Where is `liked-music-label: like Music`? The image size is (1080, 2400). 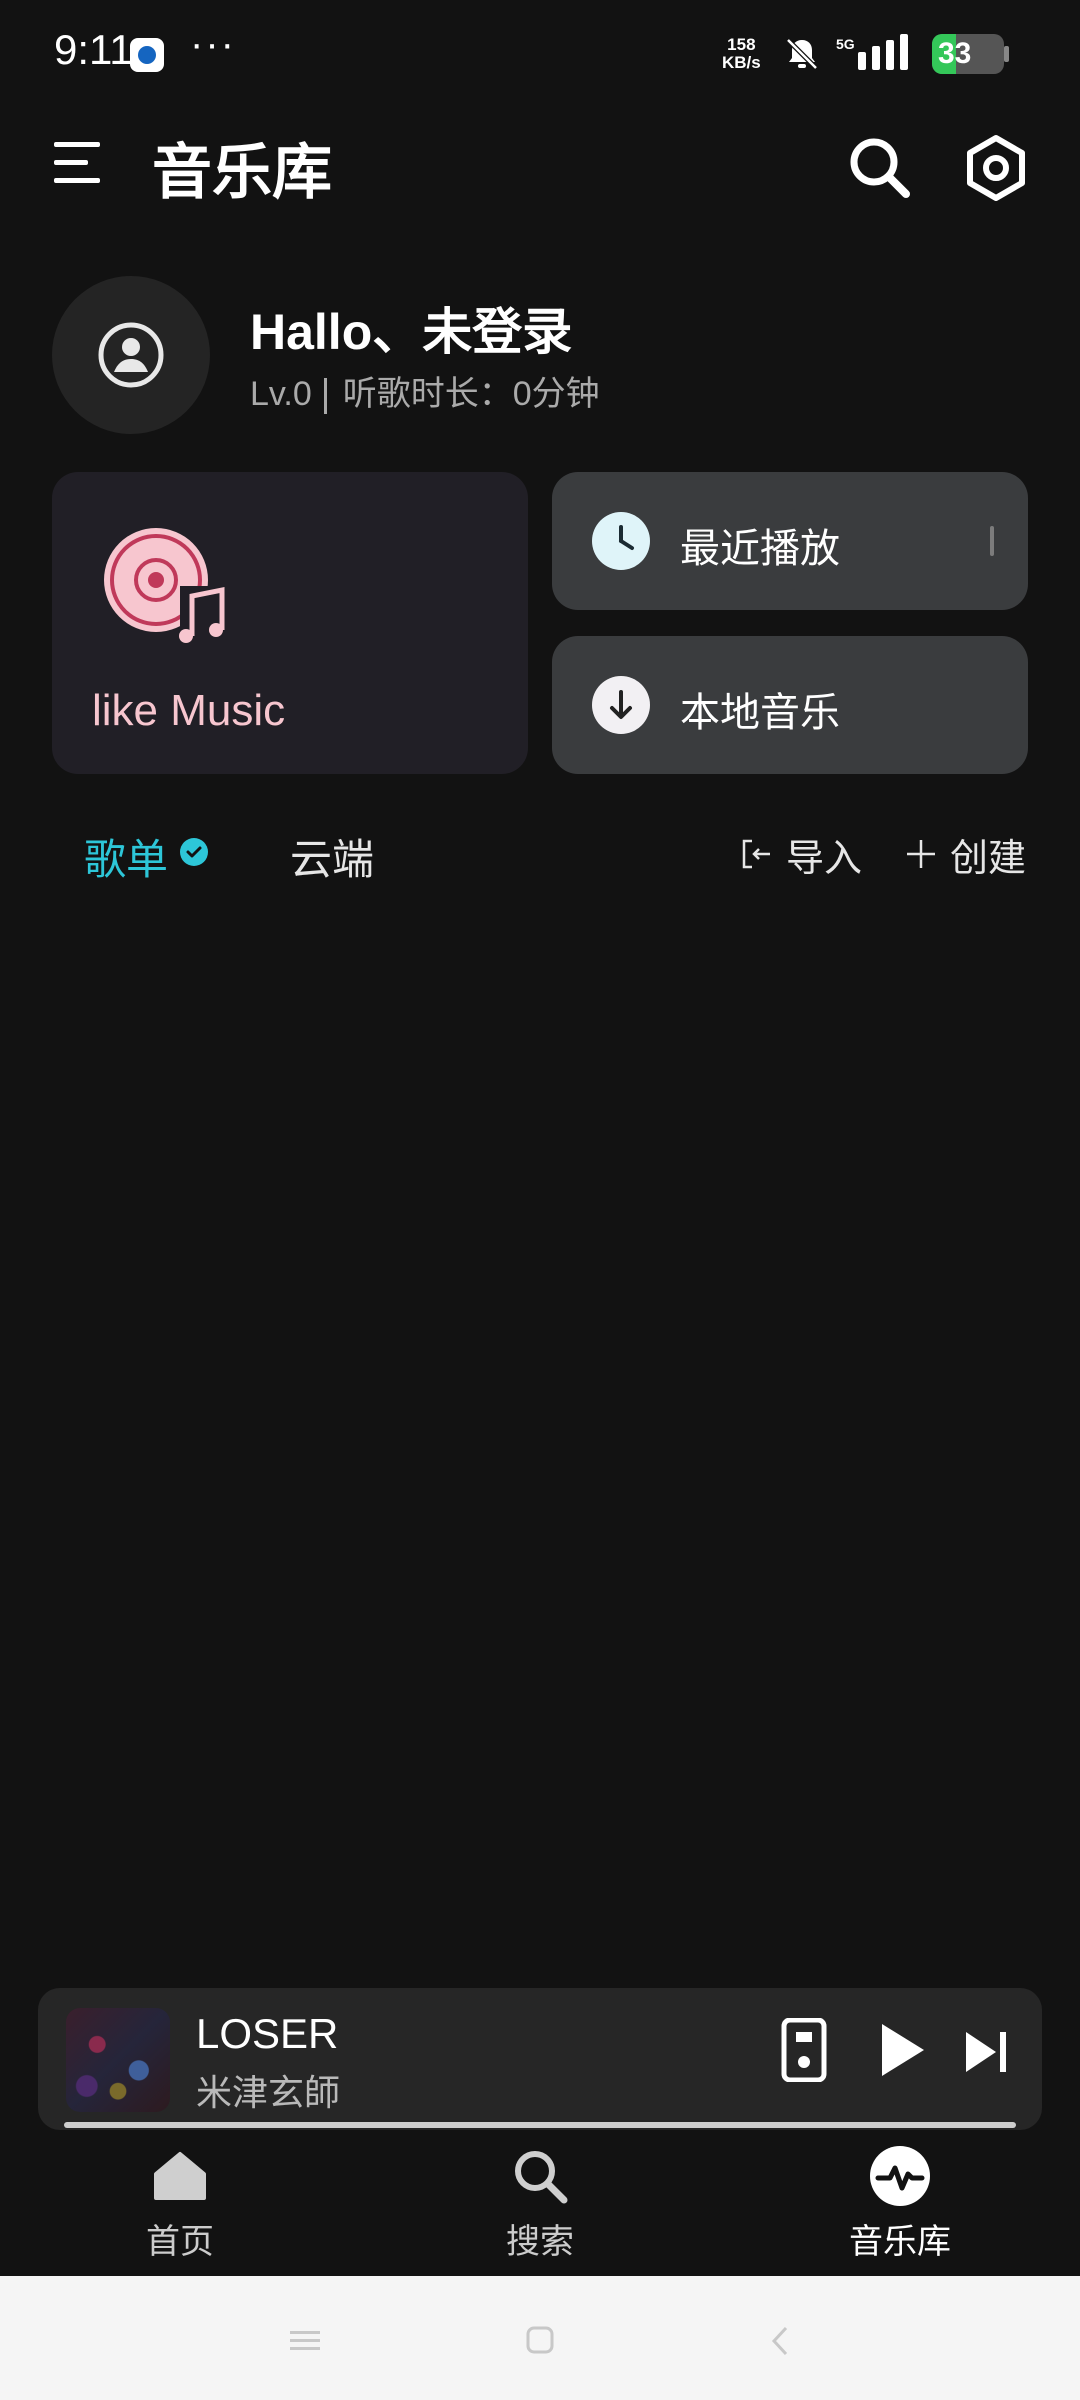
liked-music-label: like Music is located at coordinates (189, 710).